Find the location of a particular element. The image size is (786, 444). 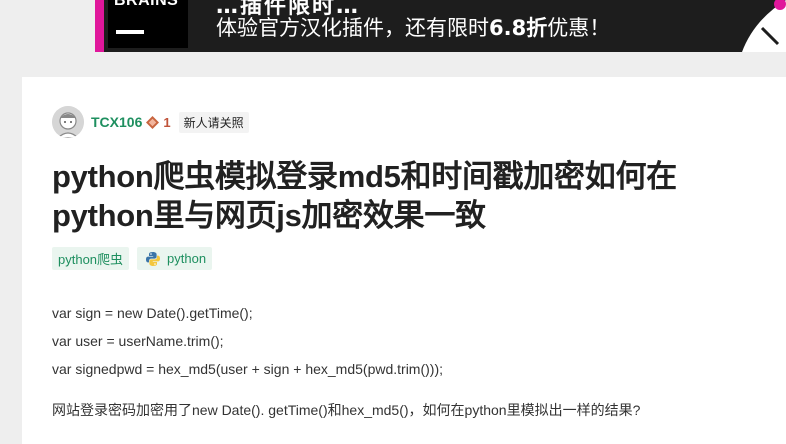

author-name: TCX106 is located at coordinates (116, 122).